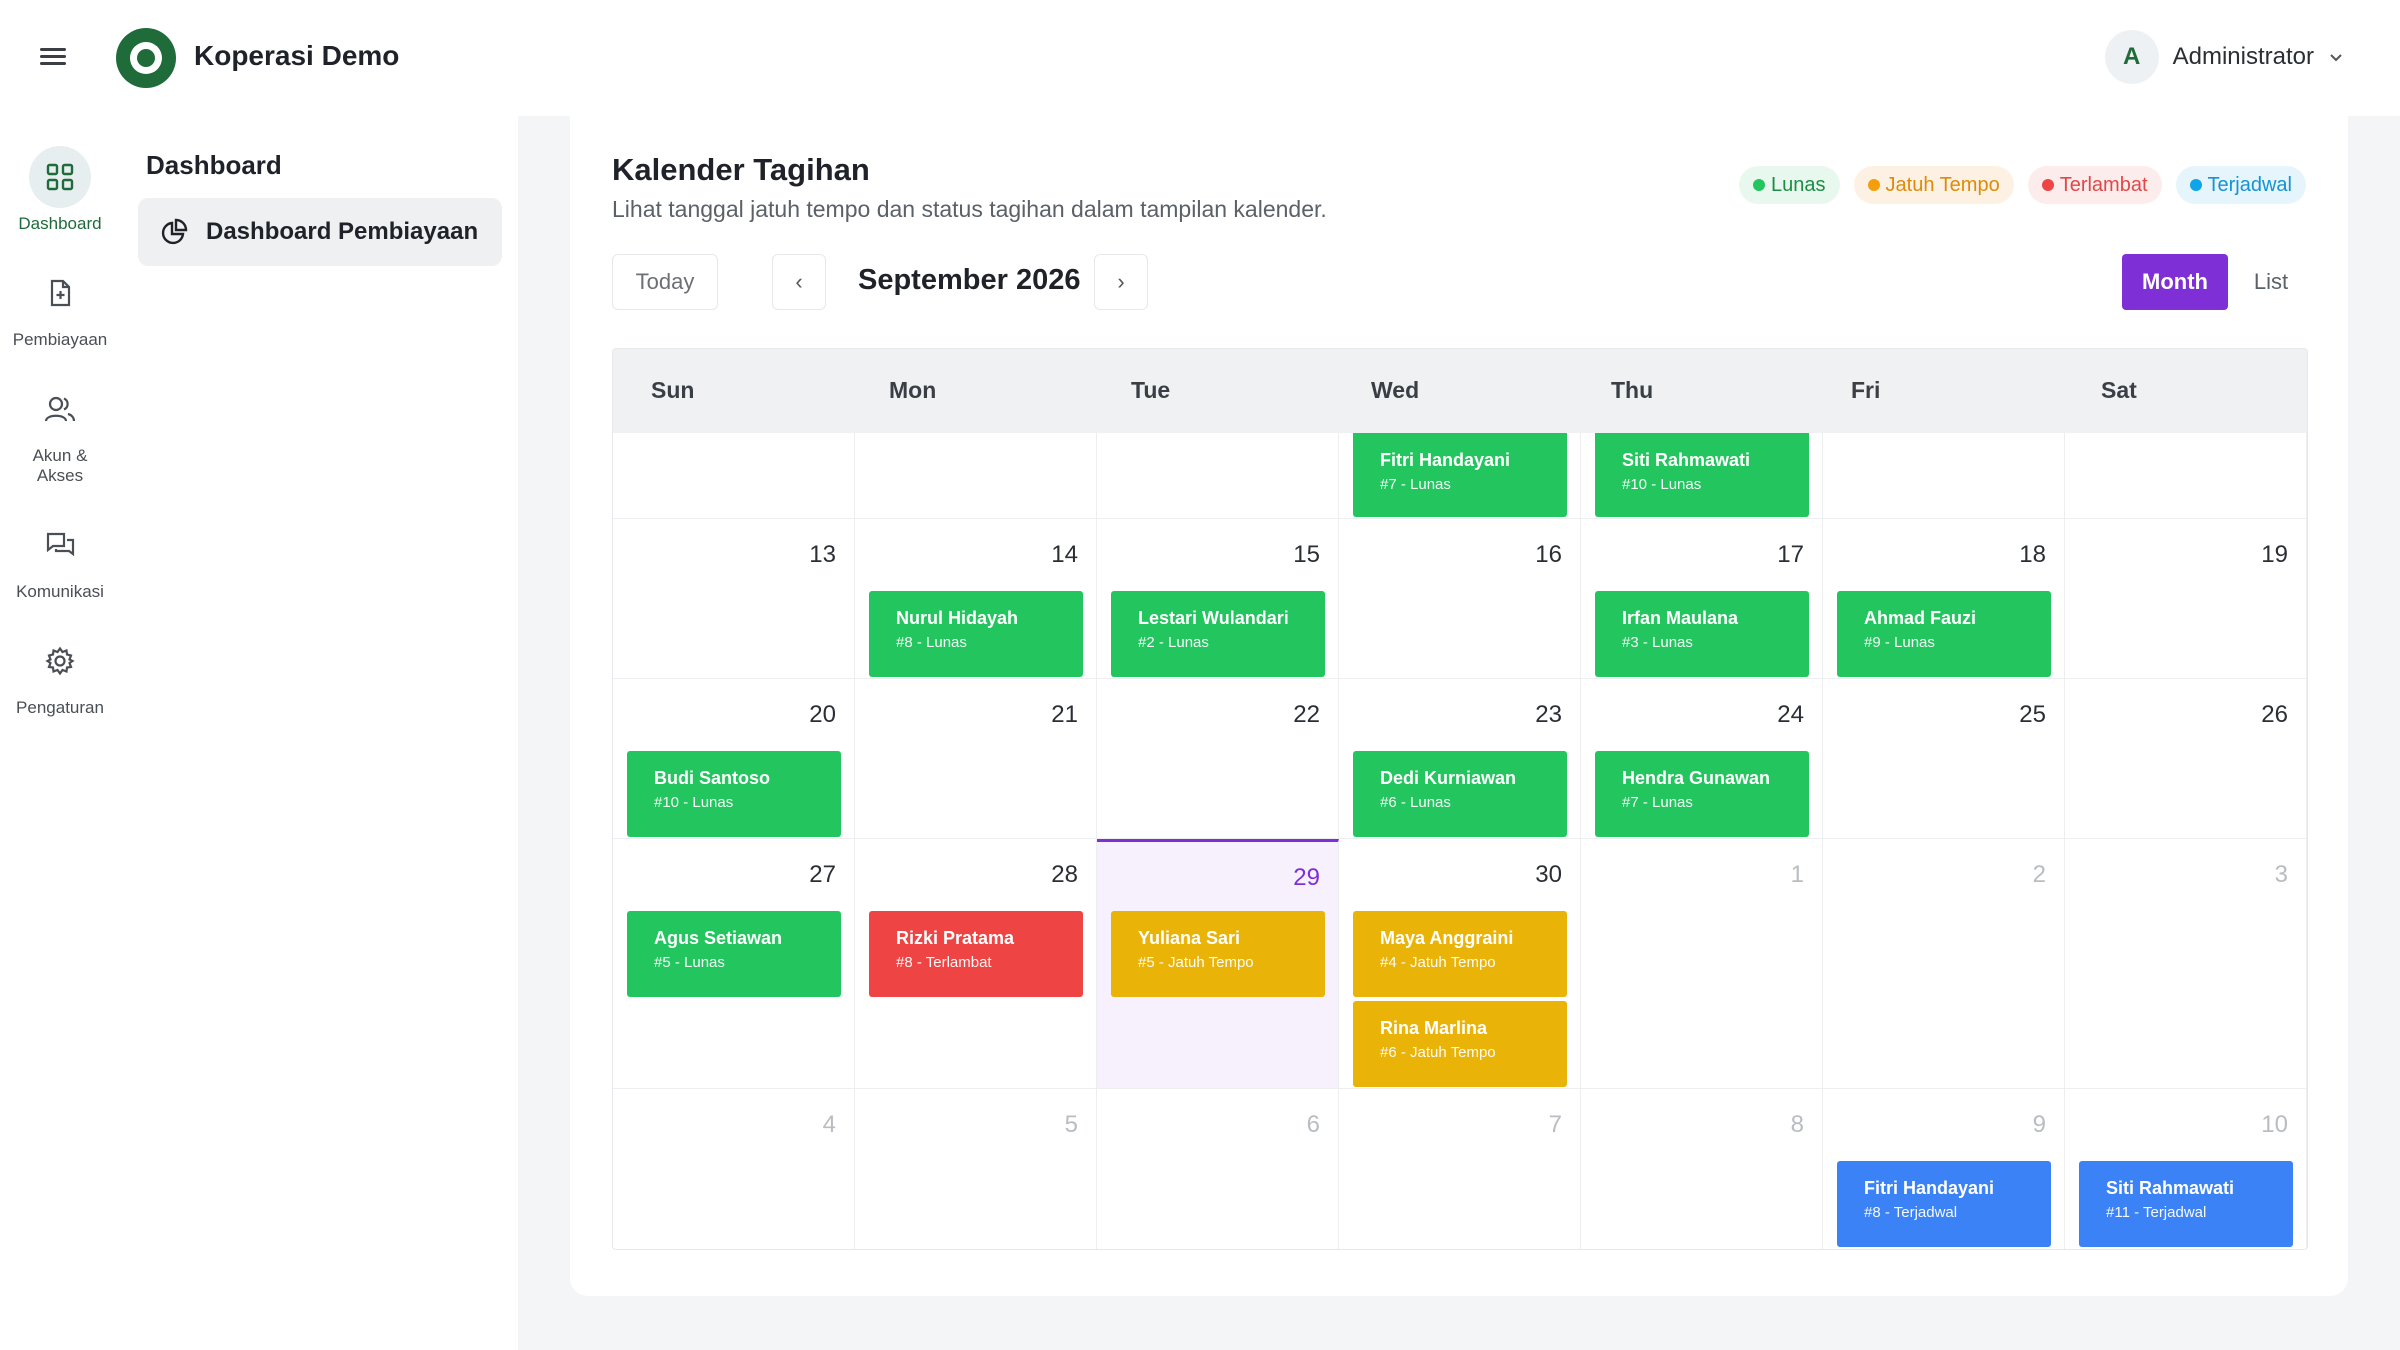 The height and width of the screenshot is (1350, 2400). What do you see at coordinates (1911, 1212) in the screenshot?
I see `event-status: #8 - Terjadwal` at bounding box center [1911, 1212].